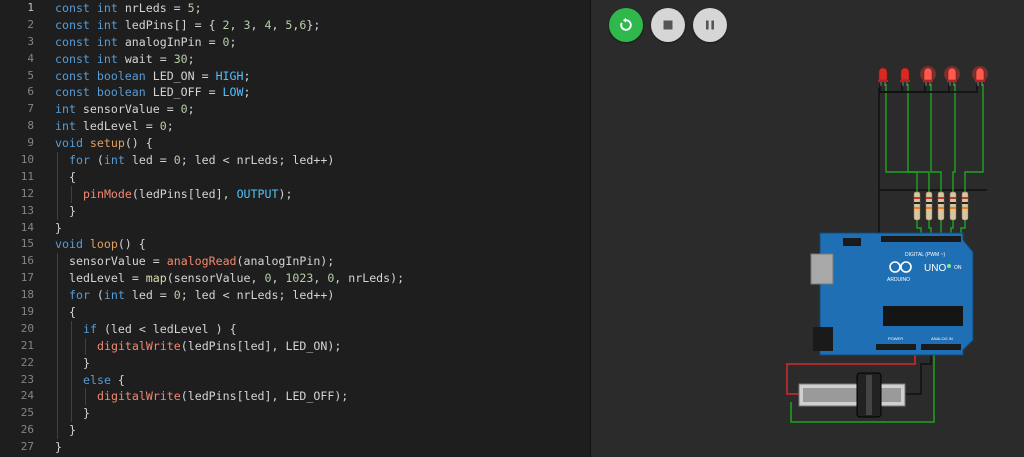 The image size is (1024, 457). Describe the element at coordinates (30, 109) in the screenshot. I see `line-number: 7` at that location.